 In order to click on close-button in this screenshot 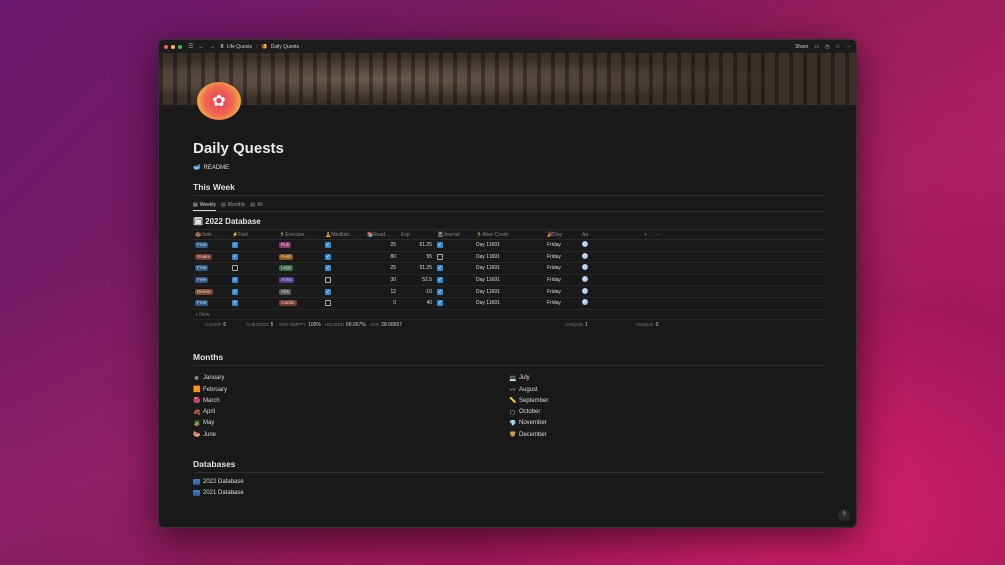, I will do `click(166, 46)`.